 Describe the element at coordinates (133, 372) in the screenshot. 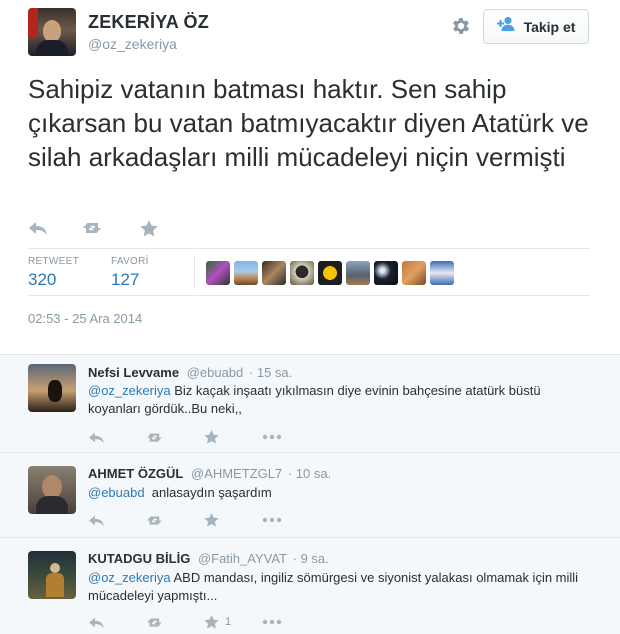

I see `reply-author-name: Nefsi Levvame` at that location.